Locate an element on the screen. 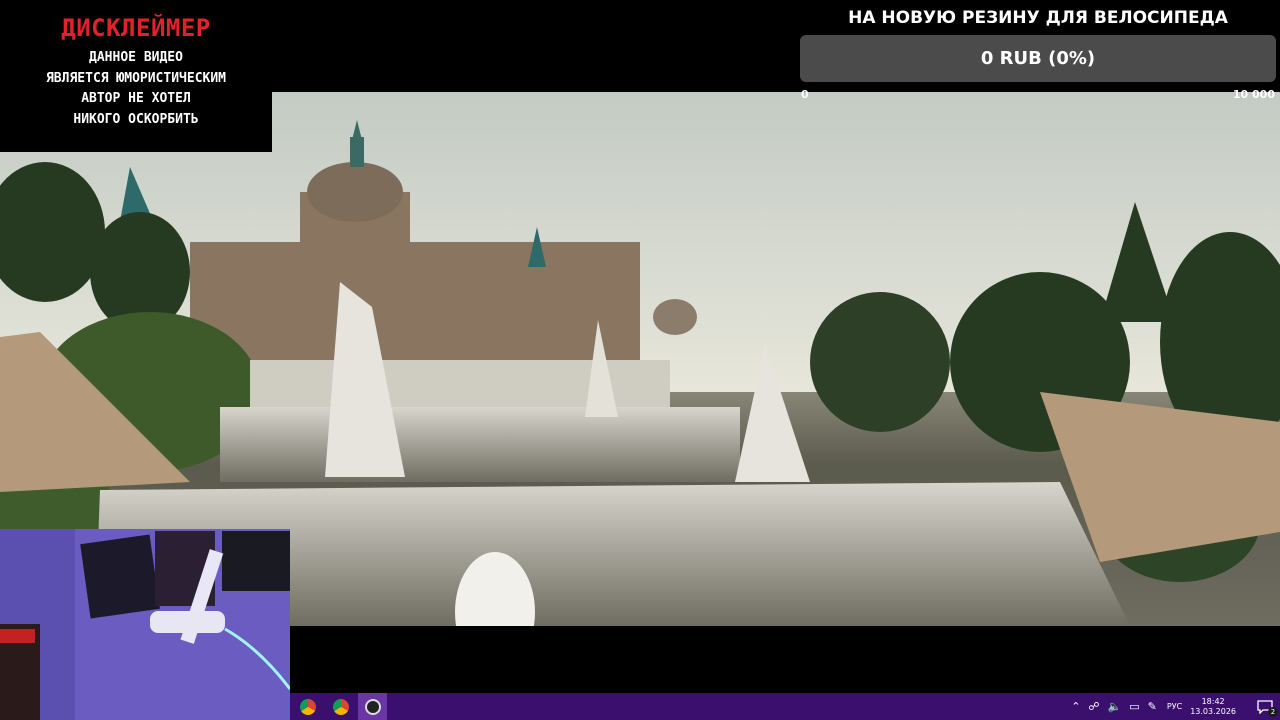 The width and height of the screenshot is (1280, 720). pen-icon: ✎ is located at coordinates (1152, 706).